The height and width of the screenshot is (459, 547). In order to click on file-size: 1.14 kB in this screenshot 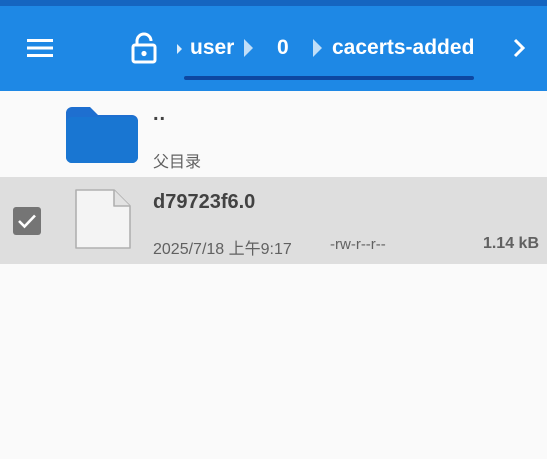, I will do `click(510, 243)`.